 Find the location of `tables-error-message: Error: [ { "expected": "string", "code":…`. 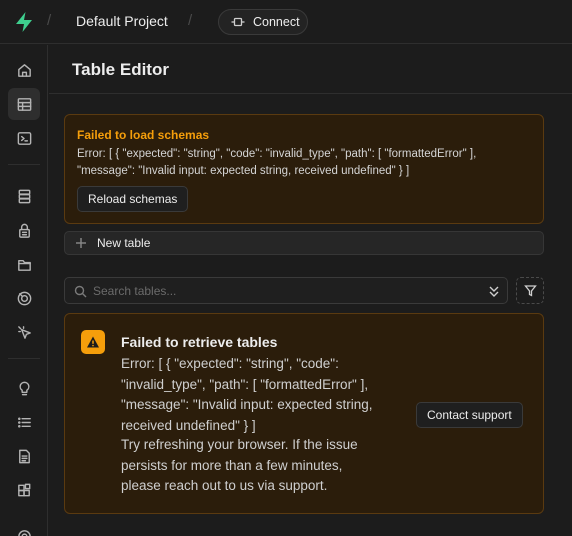

tables-error-message: Error: [ { "expected": "string", "code":… is located at coordinates (247, 394).